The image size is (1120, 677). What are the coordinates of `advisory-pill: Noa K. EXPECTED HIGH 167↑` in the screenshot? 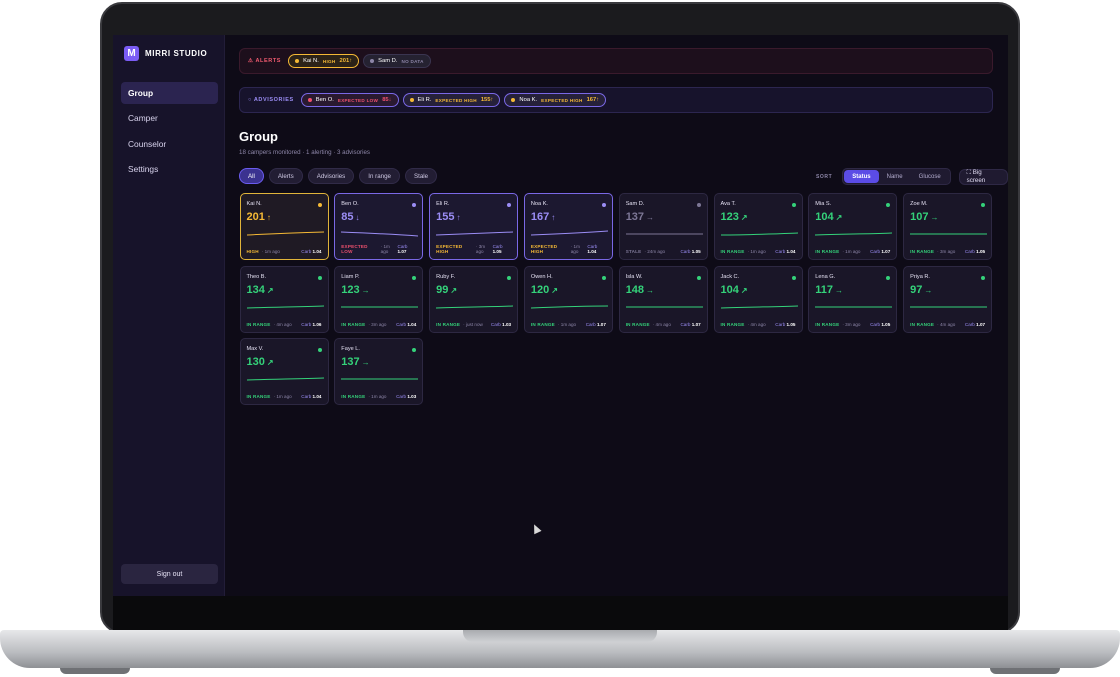 It's located at (555, 100).